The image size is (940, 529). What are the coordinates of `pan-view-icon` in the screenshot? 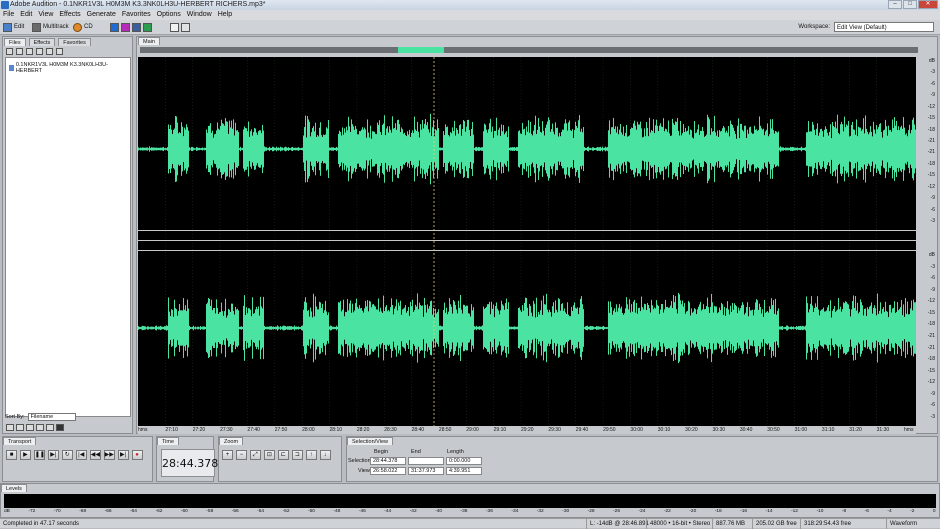 It's located at (136, 27).